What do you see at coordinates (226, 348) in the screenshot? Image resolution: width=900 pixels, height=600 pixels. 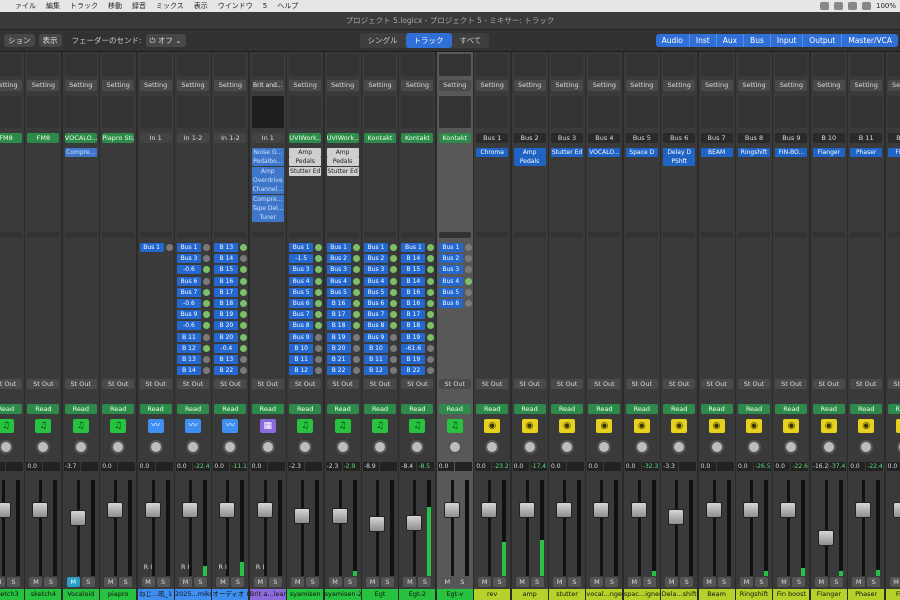 I see `send-slot: -0.4` at bounding box center [226, 348].